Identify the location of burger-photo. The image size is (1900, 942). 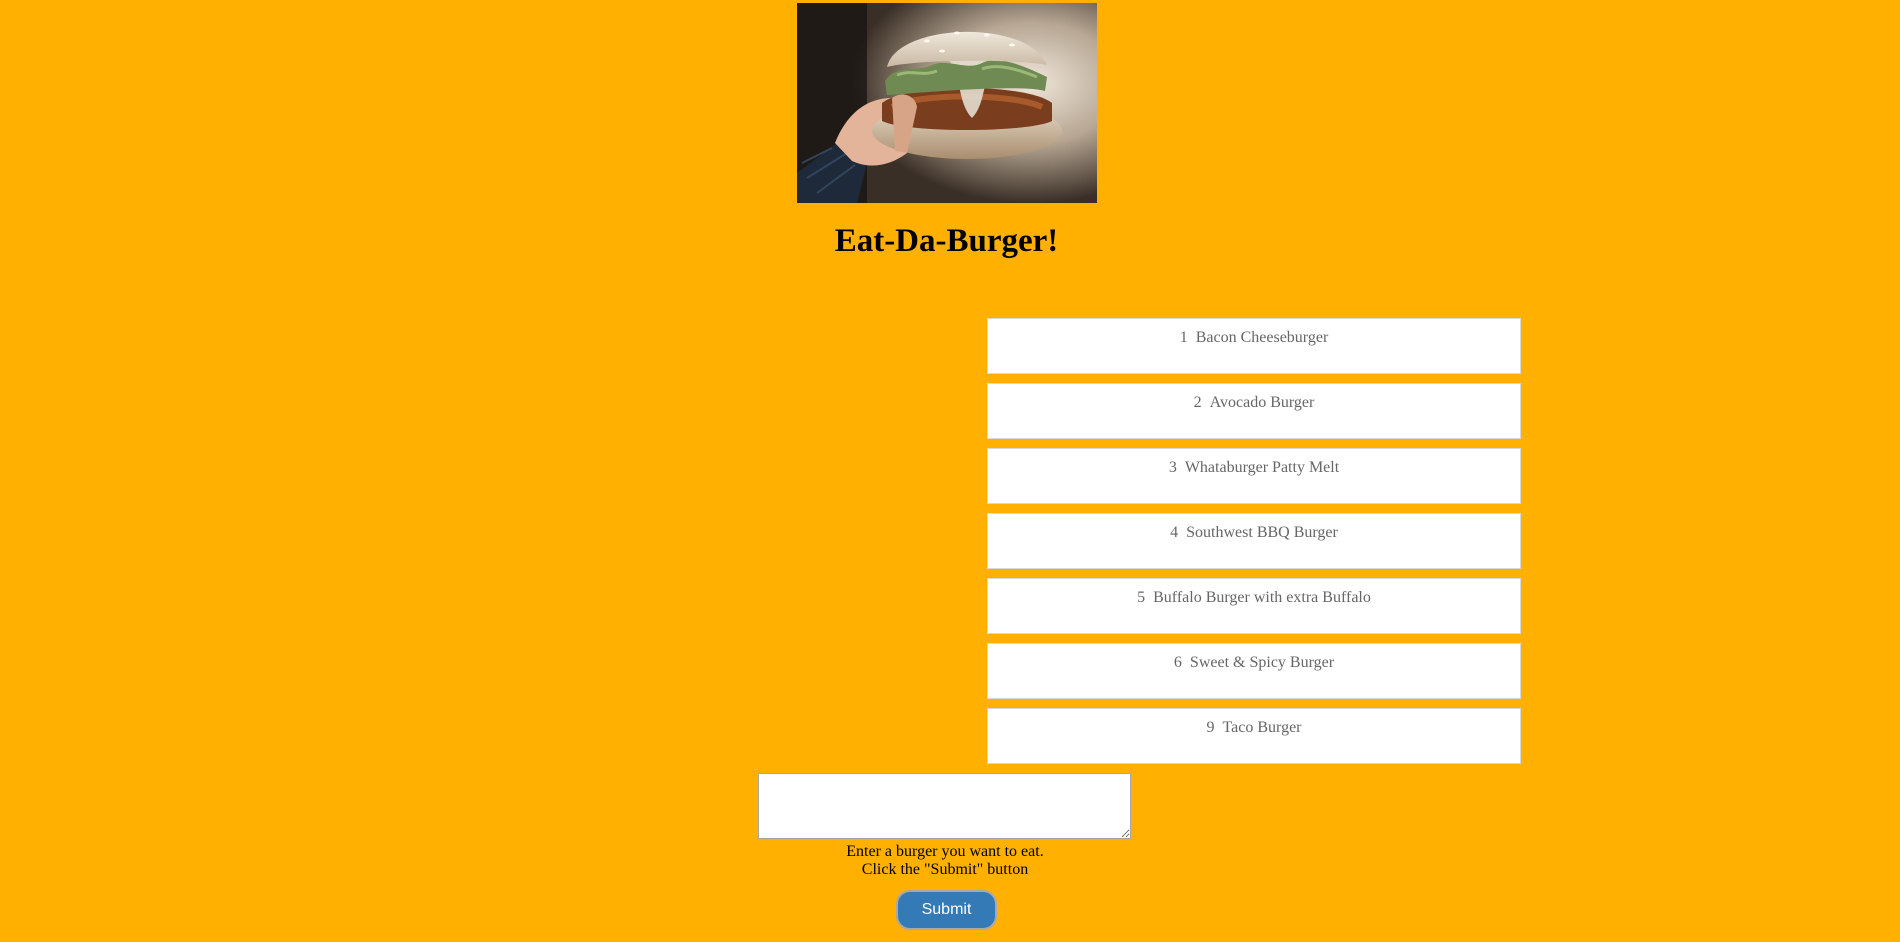
(947, 103).